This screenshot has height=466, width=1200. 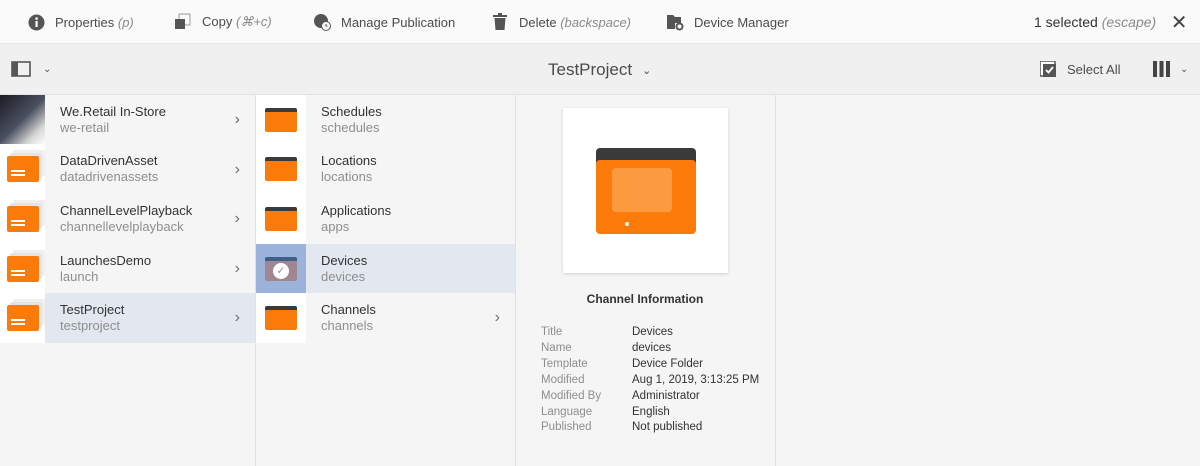 What do you see at coordinates (1161, 69) in the screenshot?
I see `column-view-icon` at bounding box center [1161, 69].